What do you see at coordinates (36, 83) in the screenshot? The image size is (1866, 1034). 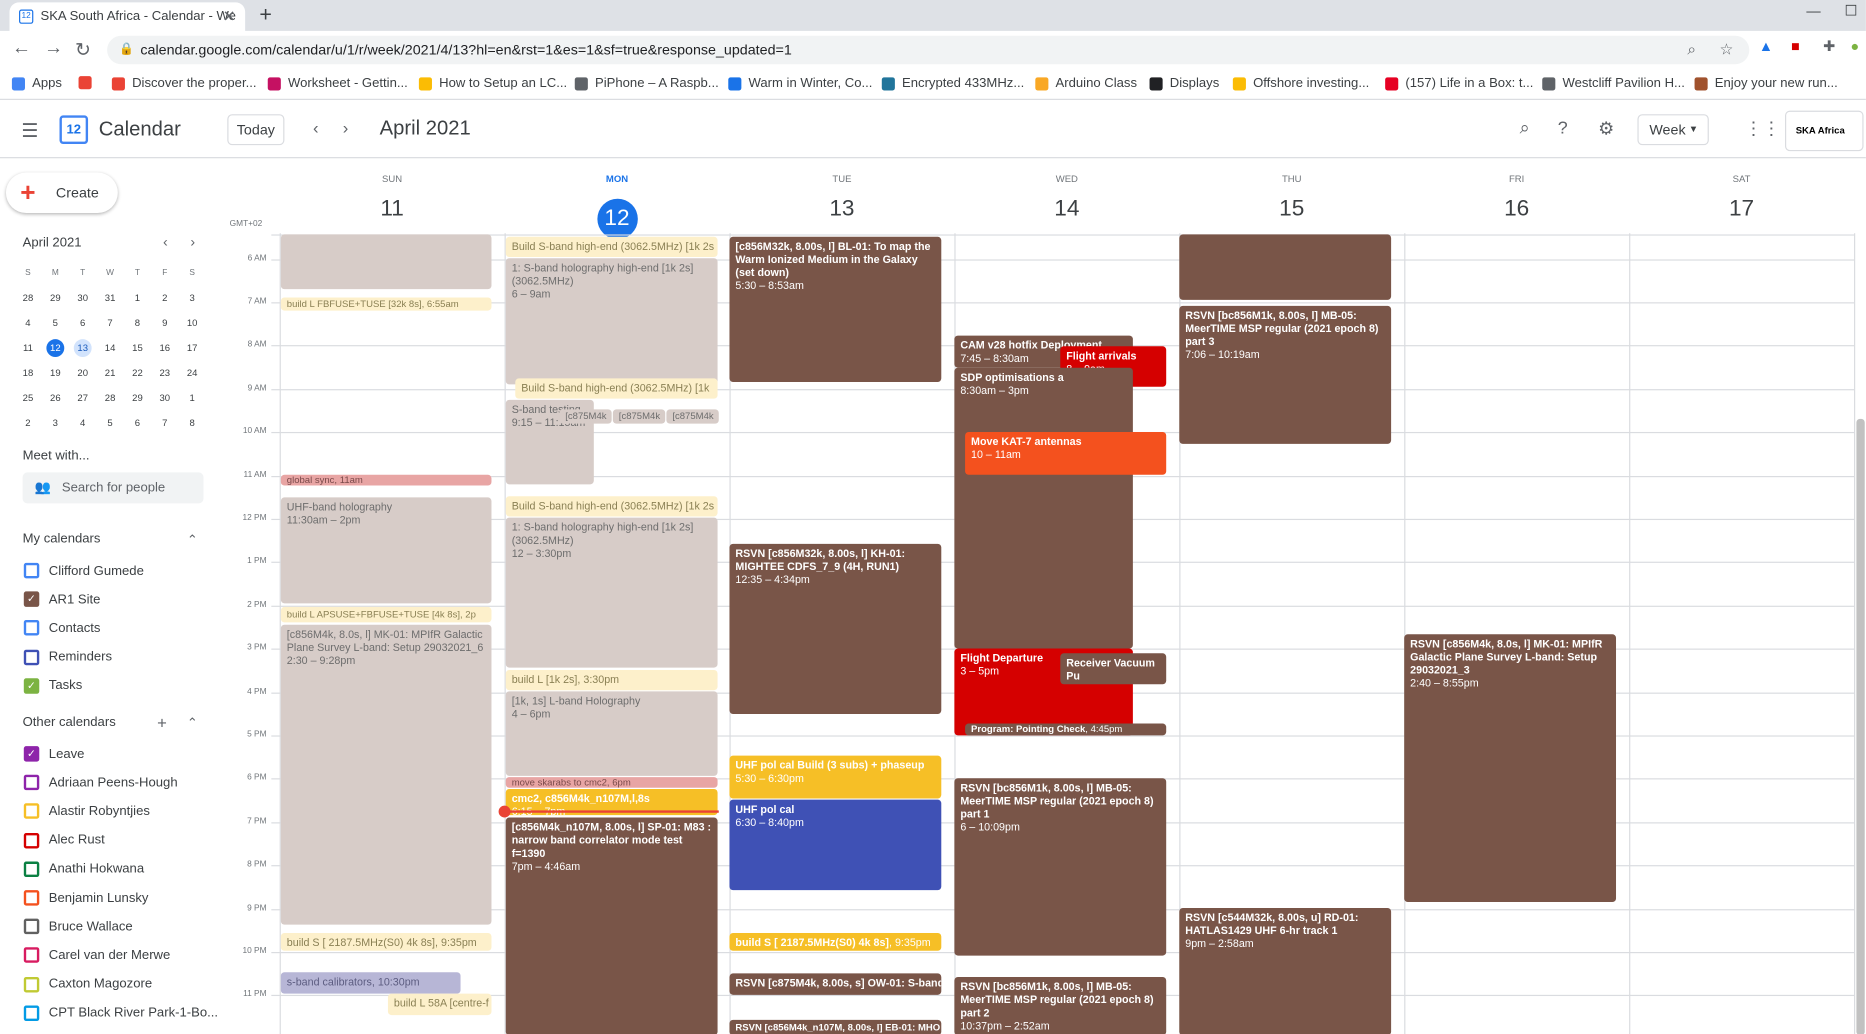 I see `bookmark-item: Apps` at bounding box center [36, 83].